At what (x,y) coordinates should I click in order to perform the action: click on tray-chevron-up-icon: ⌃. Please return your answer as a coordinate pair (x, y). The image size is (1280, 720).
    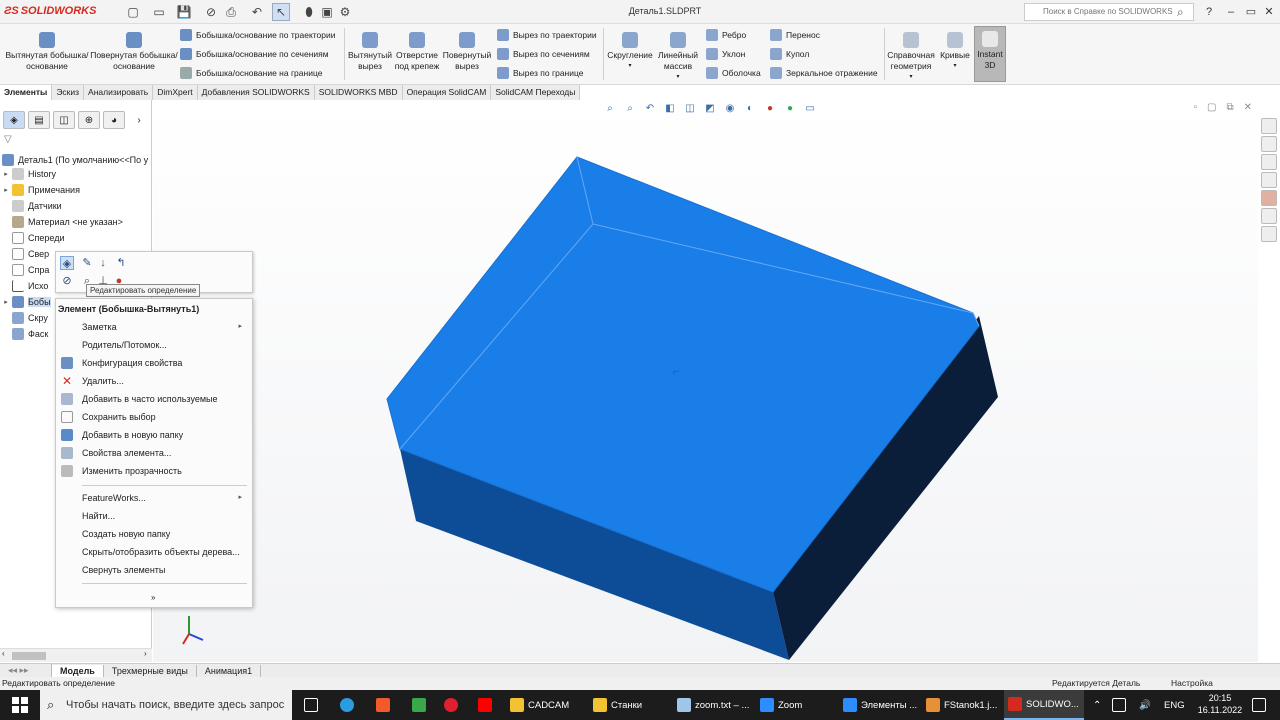
    Looking at the image, I should click on (1097, 705).